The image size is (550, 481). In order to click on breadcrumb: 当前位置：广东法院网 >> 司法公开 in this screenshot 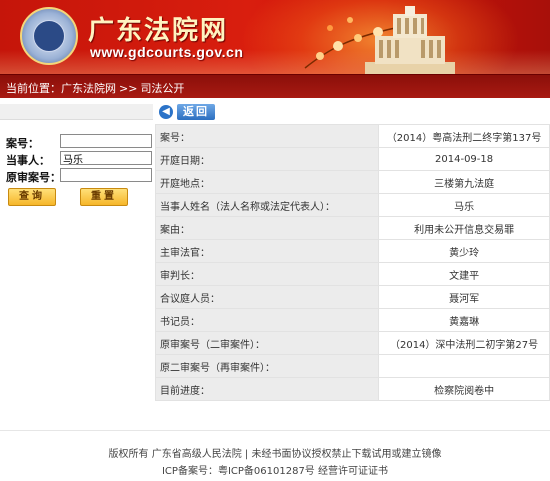, I will do `click(95, 88)`.